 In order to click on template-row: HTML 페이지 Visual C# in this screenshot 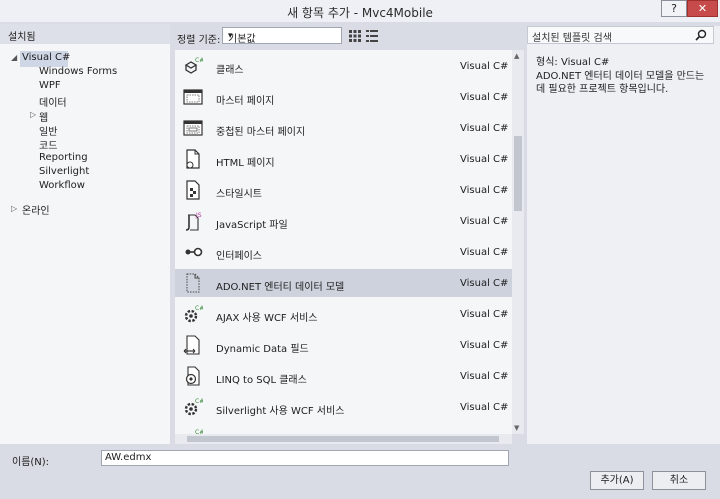, I will do `click(343, 159)`.